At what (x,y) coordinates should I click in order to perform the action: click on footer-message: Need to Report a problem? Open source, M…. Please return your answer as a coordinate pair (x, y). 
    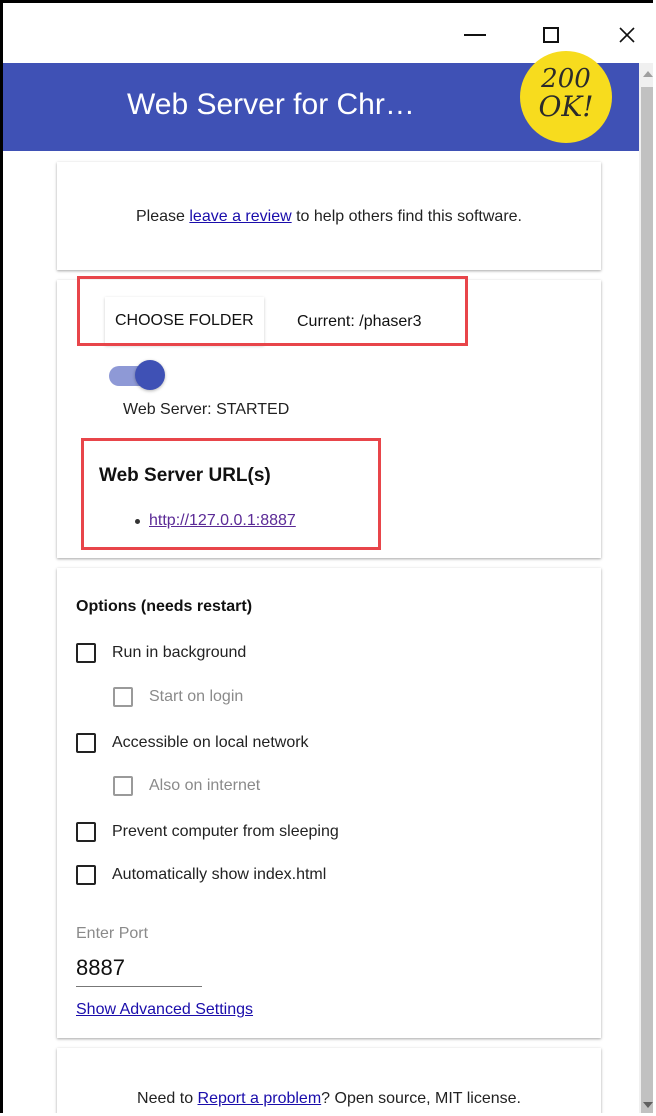
    Looking at the image, I should click on (329, 1099).